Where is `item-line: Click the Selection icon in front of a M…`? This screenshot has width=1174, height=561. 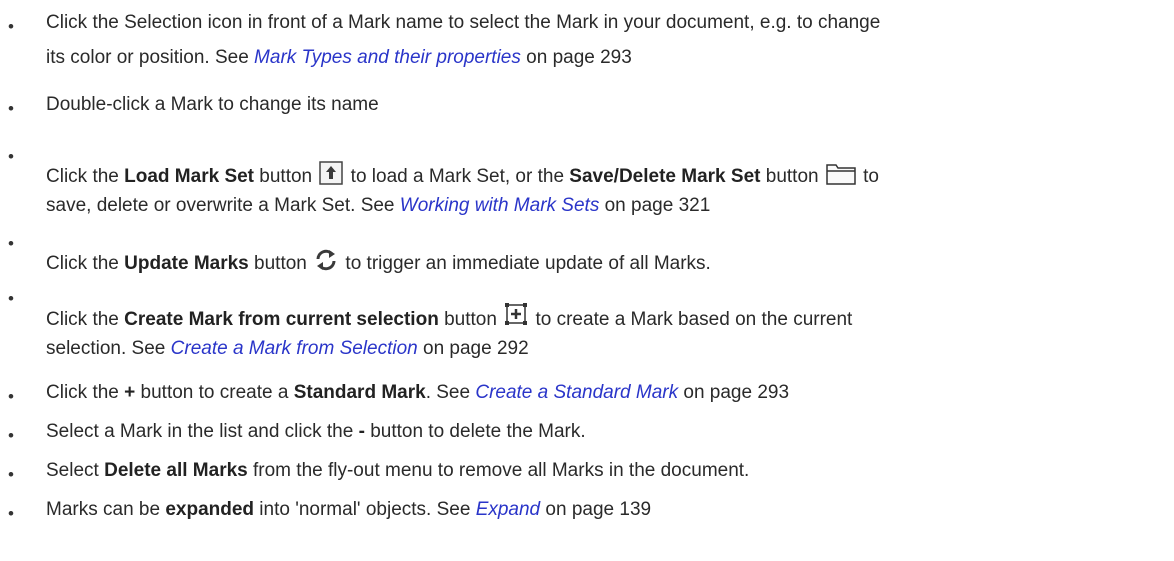
item-line: Click the Selection icon in front of a M… is located at coordinates (463, 22).